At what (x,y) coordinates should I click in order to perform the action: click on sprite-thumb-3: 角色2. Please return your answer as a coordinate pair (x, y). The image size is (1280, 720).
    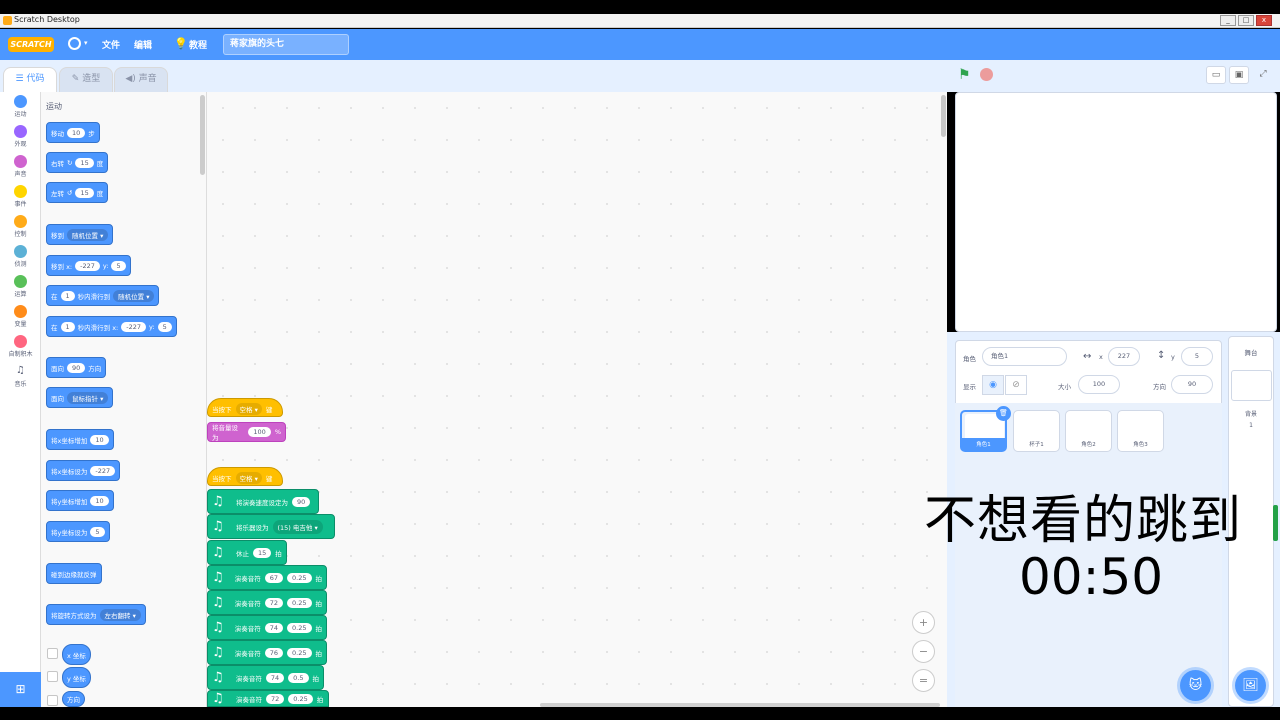
    Looking at the image, I should click on (1088, 431).